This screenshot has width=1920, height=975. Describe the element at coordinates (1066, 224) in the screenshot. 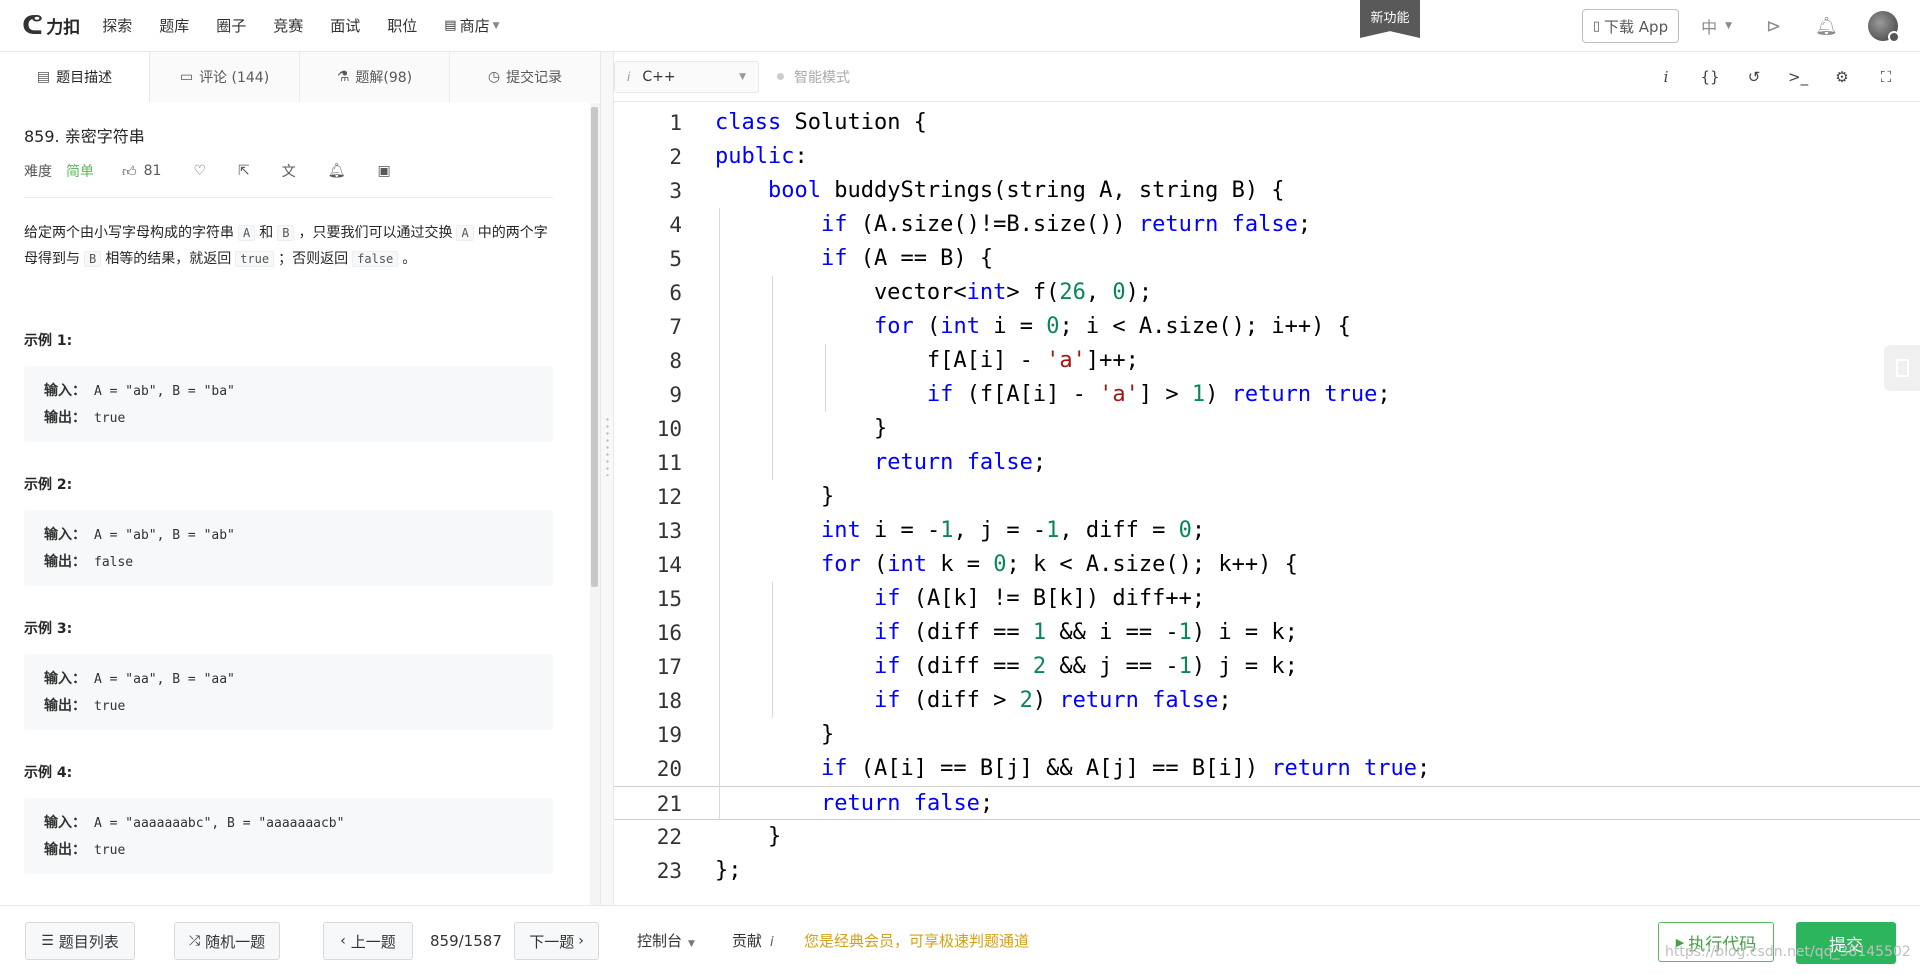

I see `code-text: if (A.size()!=B.size()) return false;` at that location.